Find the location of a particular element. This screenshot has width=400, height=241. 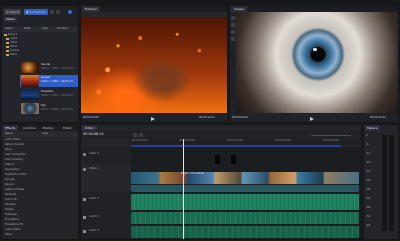

list-item: Transitions 3D is located at coordinates (14, 225).